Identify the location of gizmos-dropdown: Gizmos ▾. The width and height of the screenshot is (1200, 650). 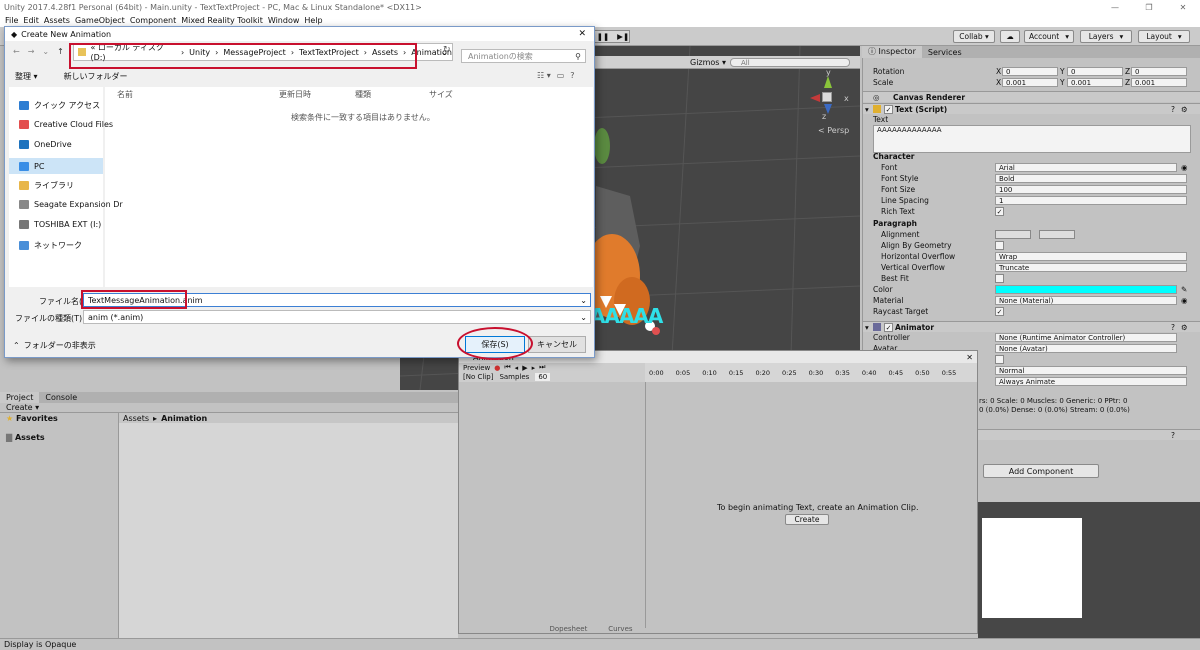
(708, 62).